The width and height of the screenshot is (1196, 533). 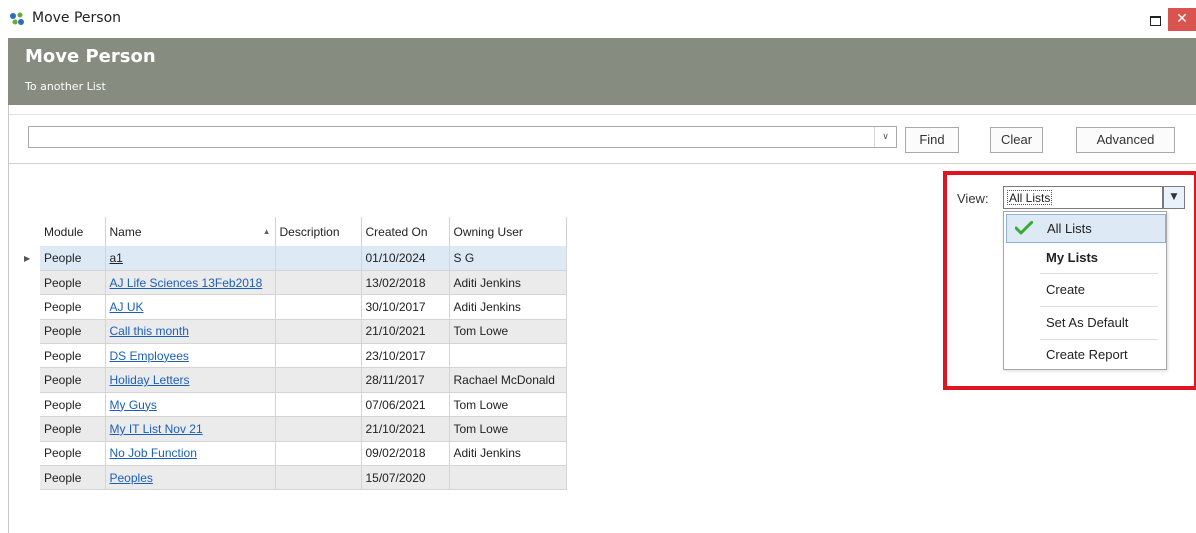 I want to click on cell-name: Peoples, so click(x=190, y=478).